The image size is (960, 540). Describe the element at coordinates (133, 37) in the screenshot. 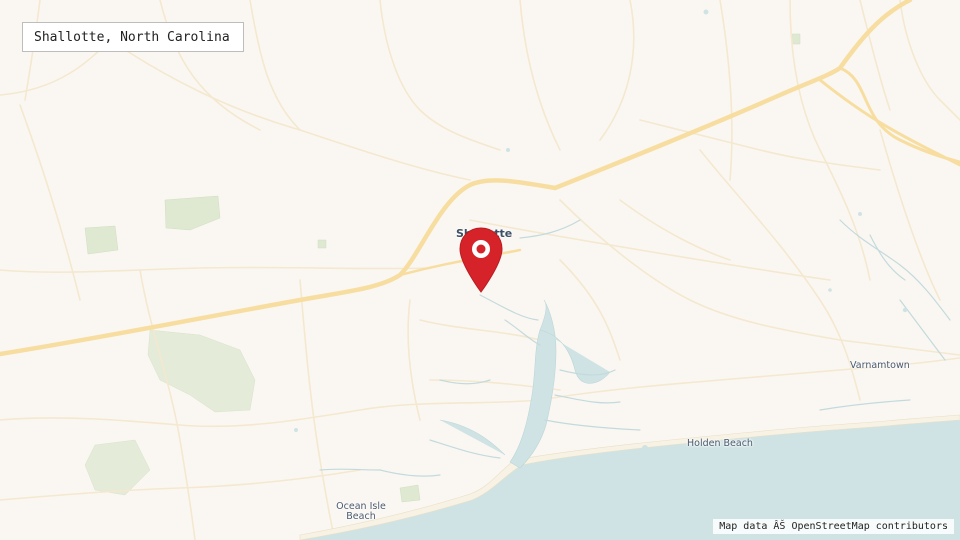

I see `map-title: Shallotte, North Carolina` at that location.